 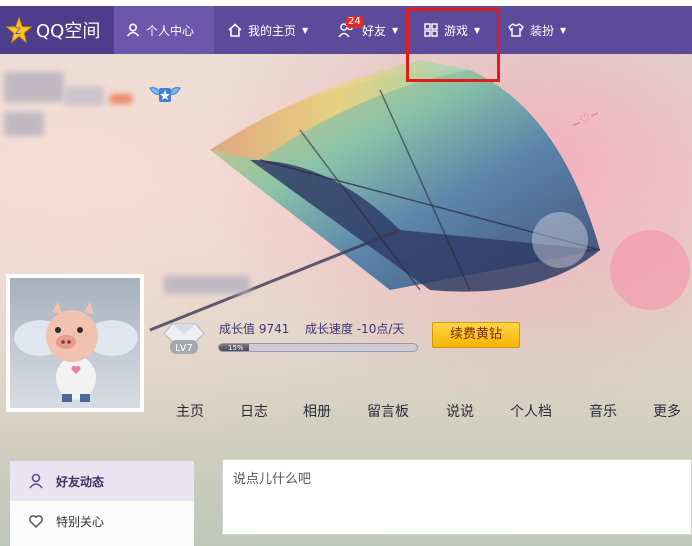 I want to click on progress-label: 15%, so click(x=236, y=348).